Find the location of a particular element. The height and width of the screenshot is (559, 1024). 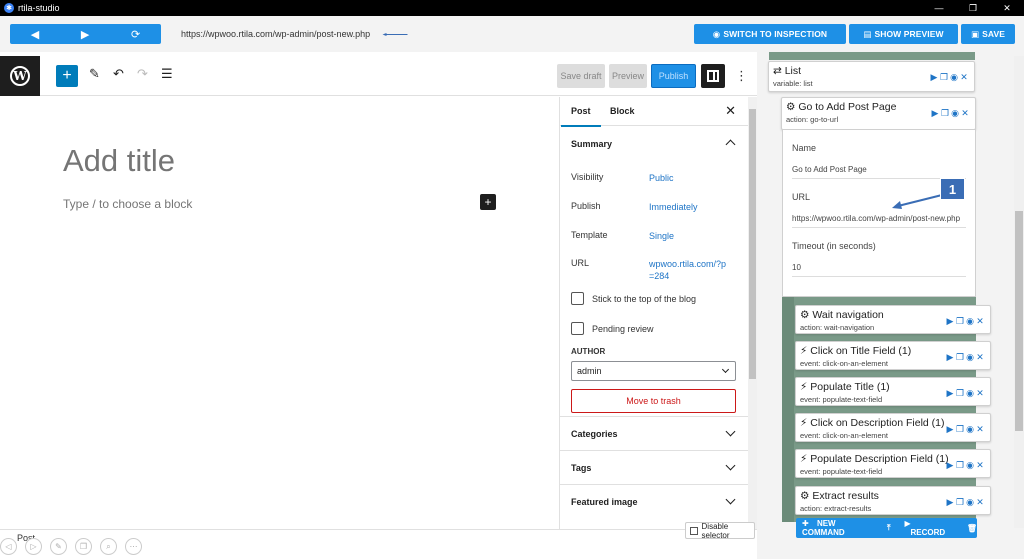

tags-heading: Tags is located at coordinates (581, 468).